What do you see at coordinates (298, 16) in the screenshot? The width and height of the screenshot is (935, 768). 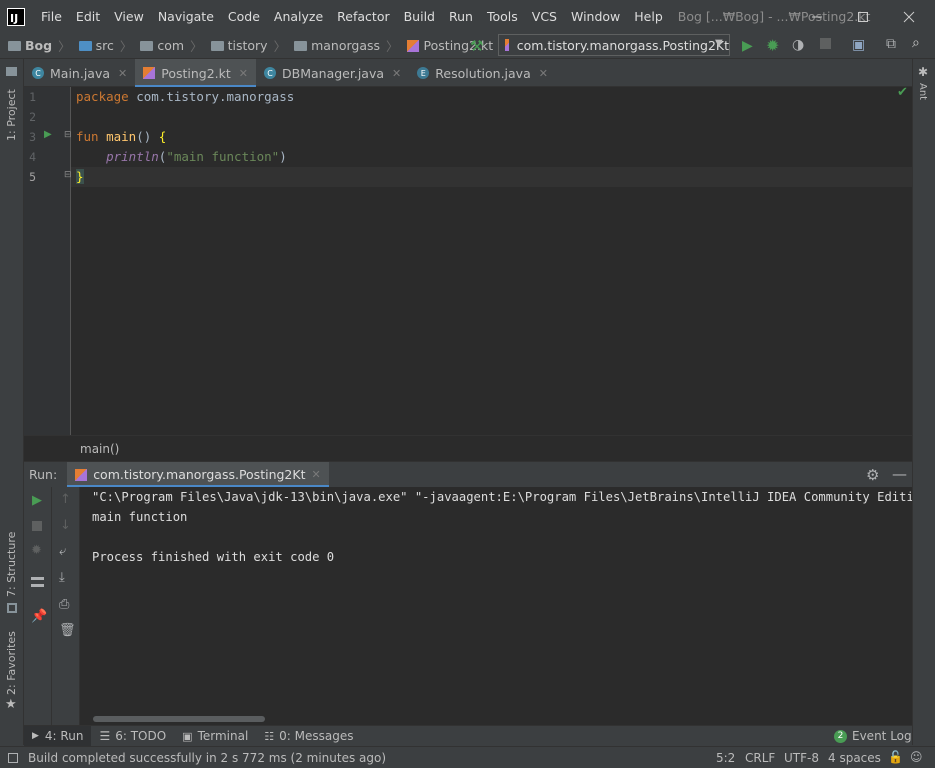 I see `menu-analyze: Analyze` at bounding box center [298, 16].